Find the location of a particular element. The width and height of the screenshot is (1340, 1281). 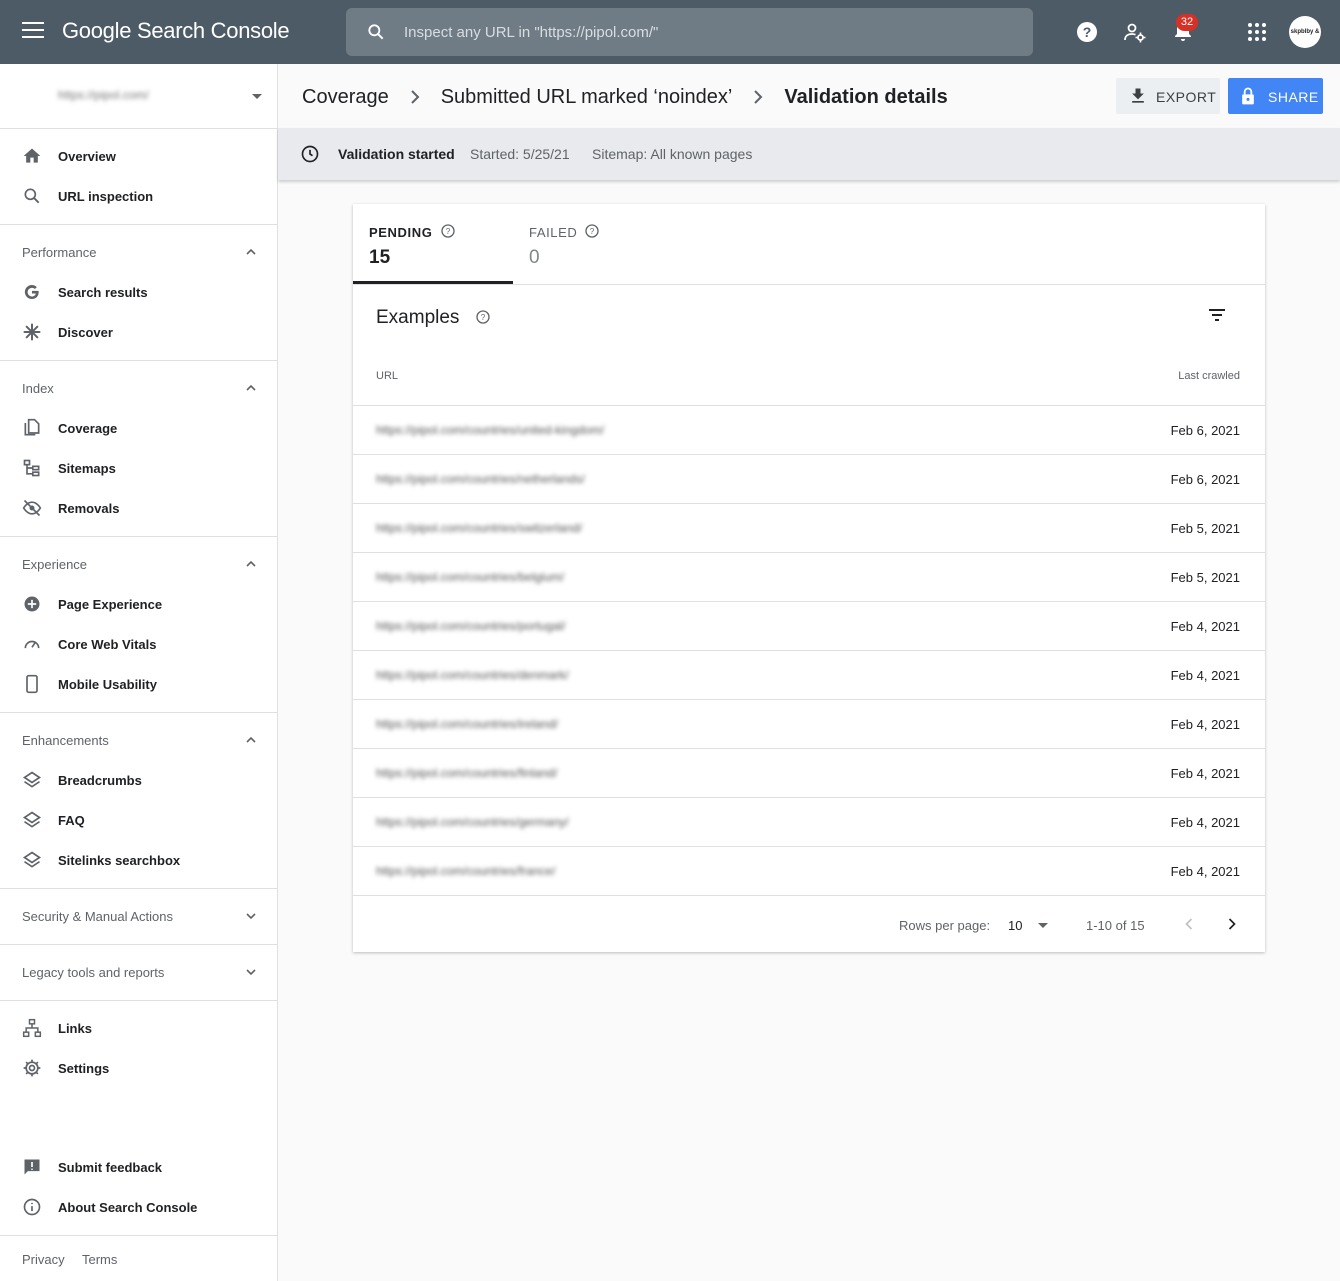

sidebar-item-url-inspection: URL inspection is located at coordinates (138, 196).